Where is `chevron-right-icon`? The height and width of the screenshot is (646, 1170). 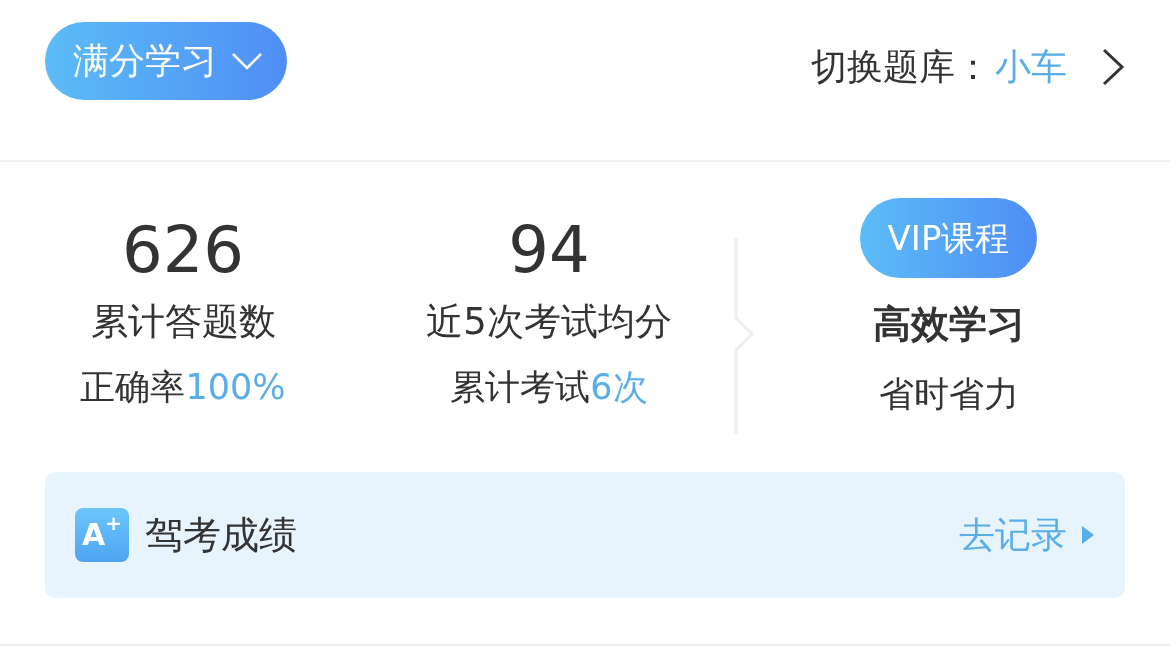
chevron-right-icon is located at coordinates (1113, 67).